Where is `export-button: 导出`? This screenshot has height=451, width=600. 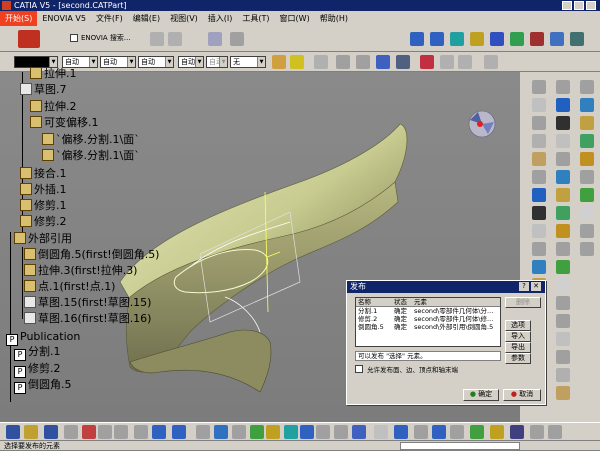 export-button: 导出 is located at coordinates (518, 347).